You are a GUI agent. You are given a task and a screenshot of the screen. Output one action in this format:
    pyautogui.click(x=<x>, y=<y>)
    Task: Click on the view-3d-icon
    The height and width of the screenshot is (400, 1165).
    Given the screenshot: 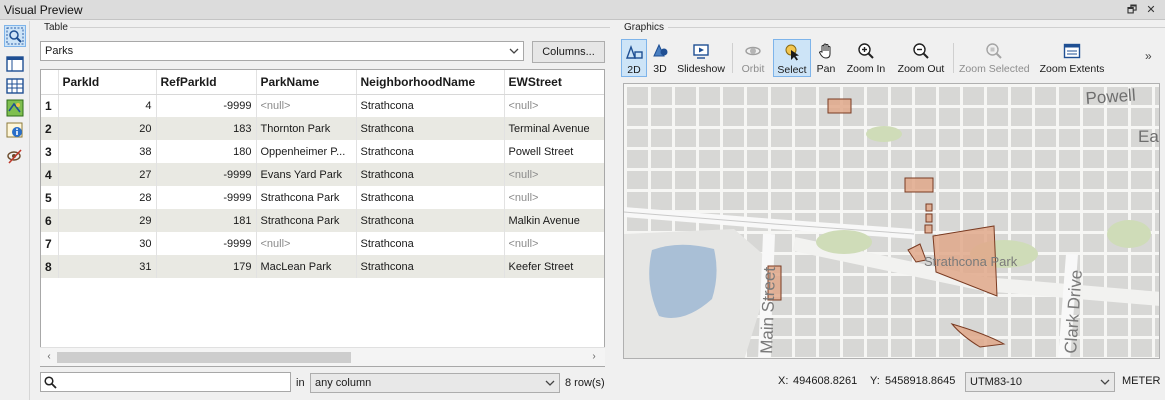 What is the action you would take?
    pyautogui.click(x=660, y=50)
    